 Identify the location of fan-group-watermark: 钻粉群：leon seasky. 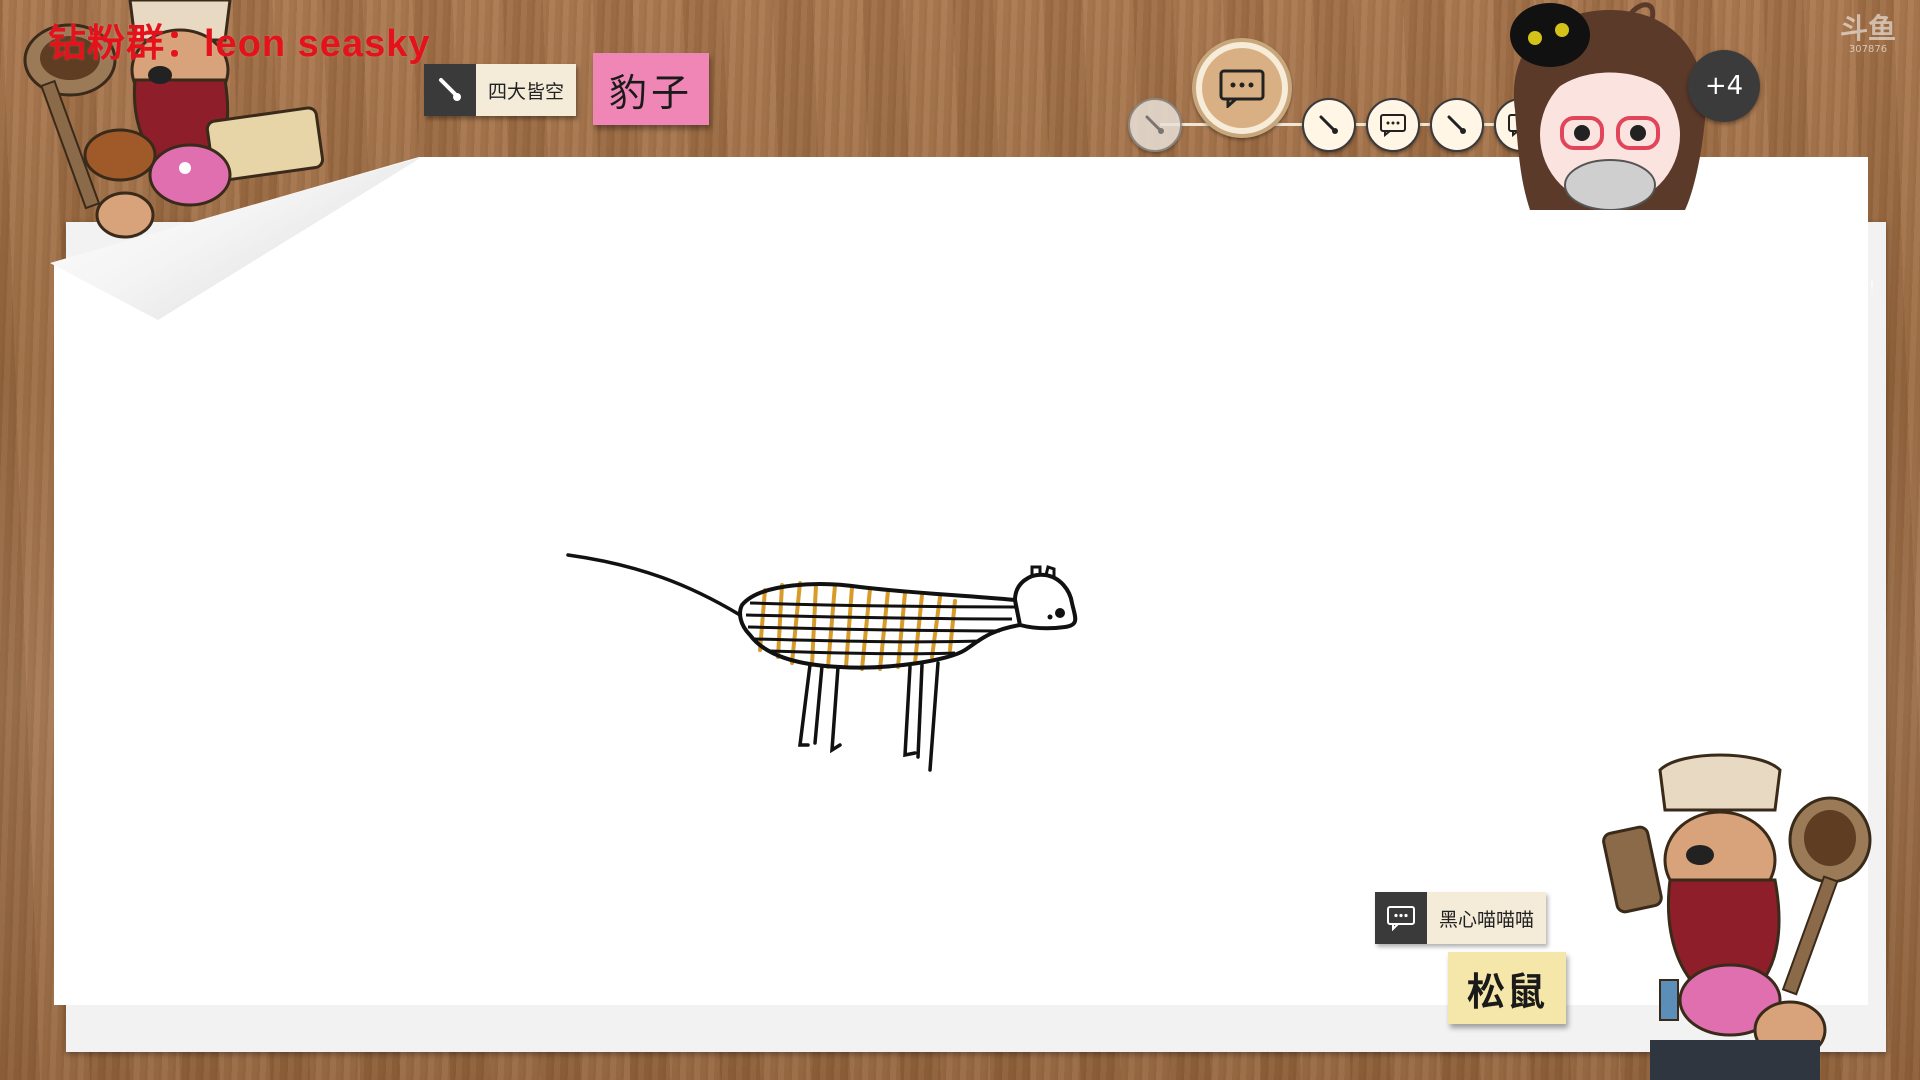
(239, 44).